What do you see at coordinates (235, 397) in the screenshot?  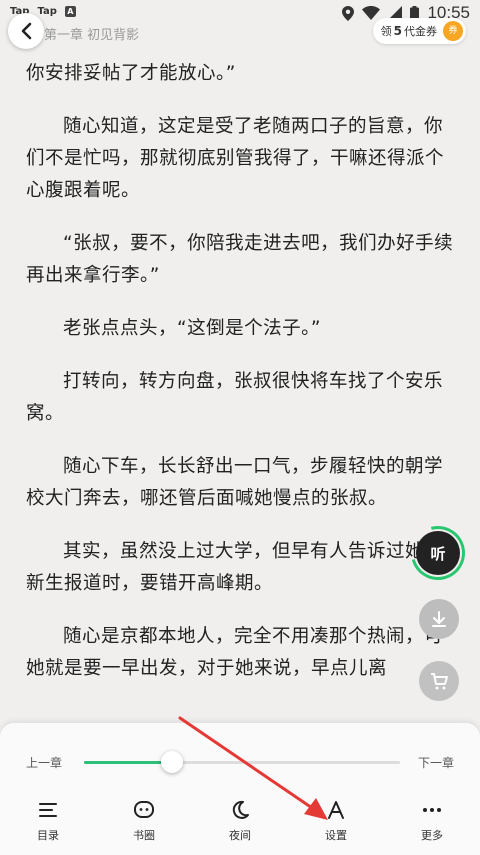 I see `paragraph: 打转向，转方向盘，张叔很快将车找了个安乐窝。` at bounding box center [235, 397].